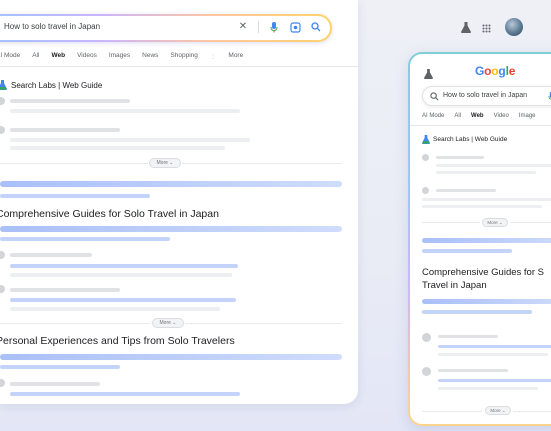 The width and height of the screenshot is (551, 431). Describe the element at coordinates (495, 71) in the screenshot. I see `google-logo: Google` at that location.